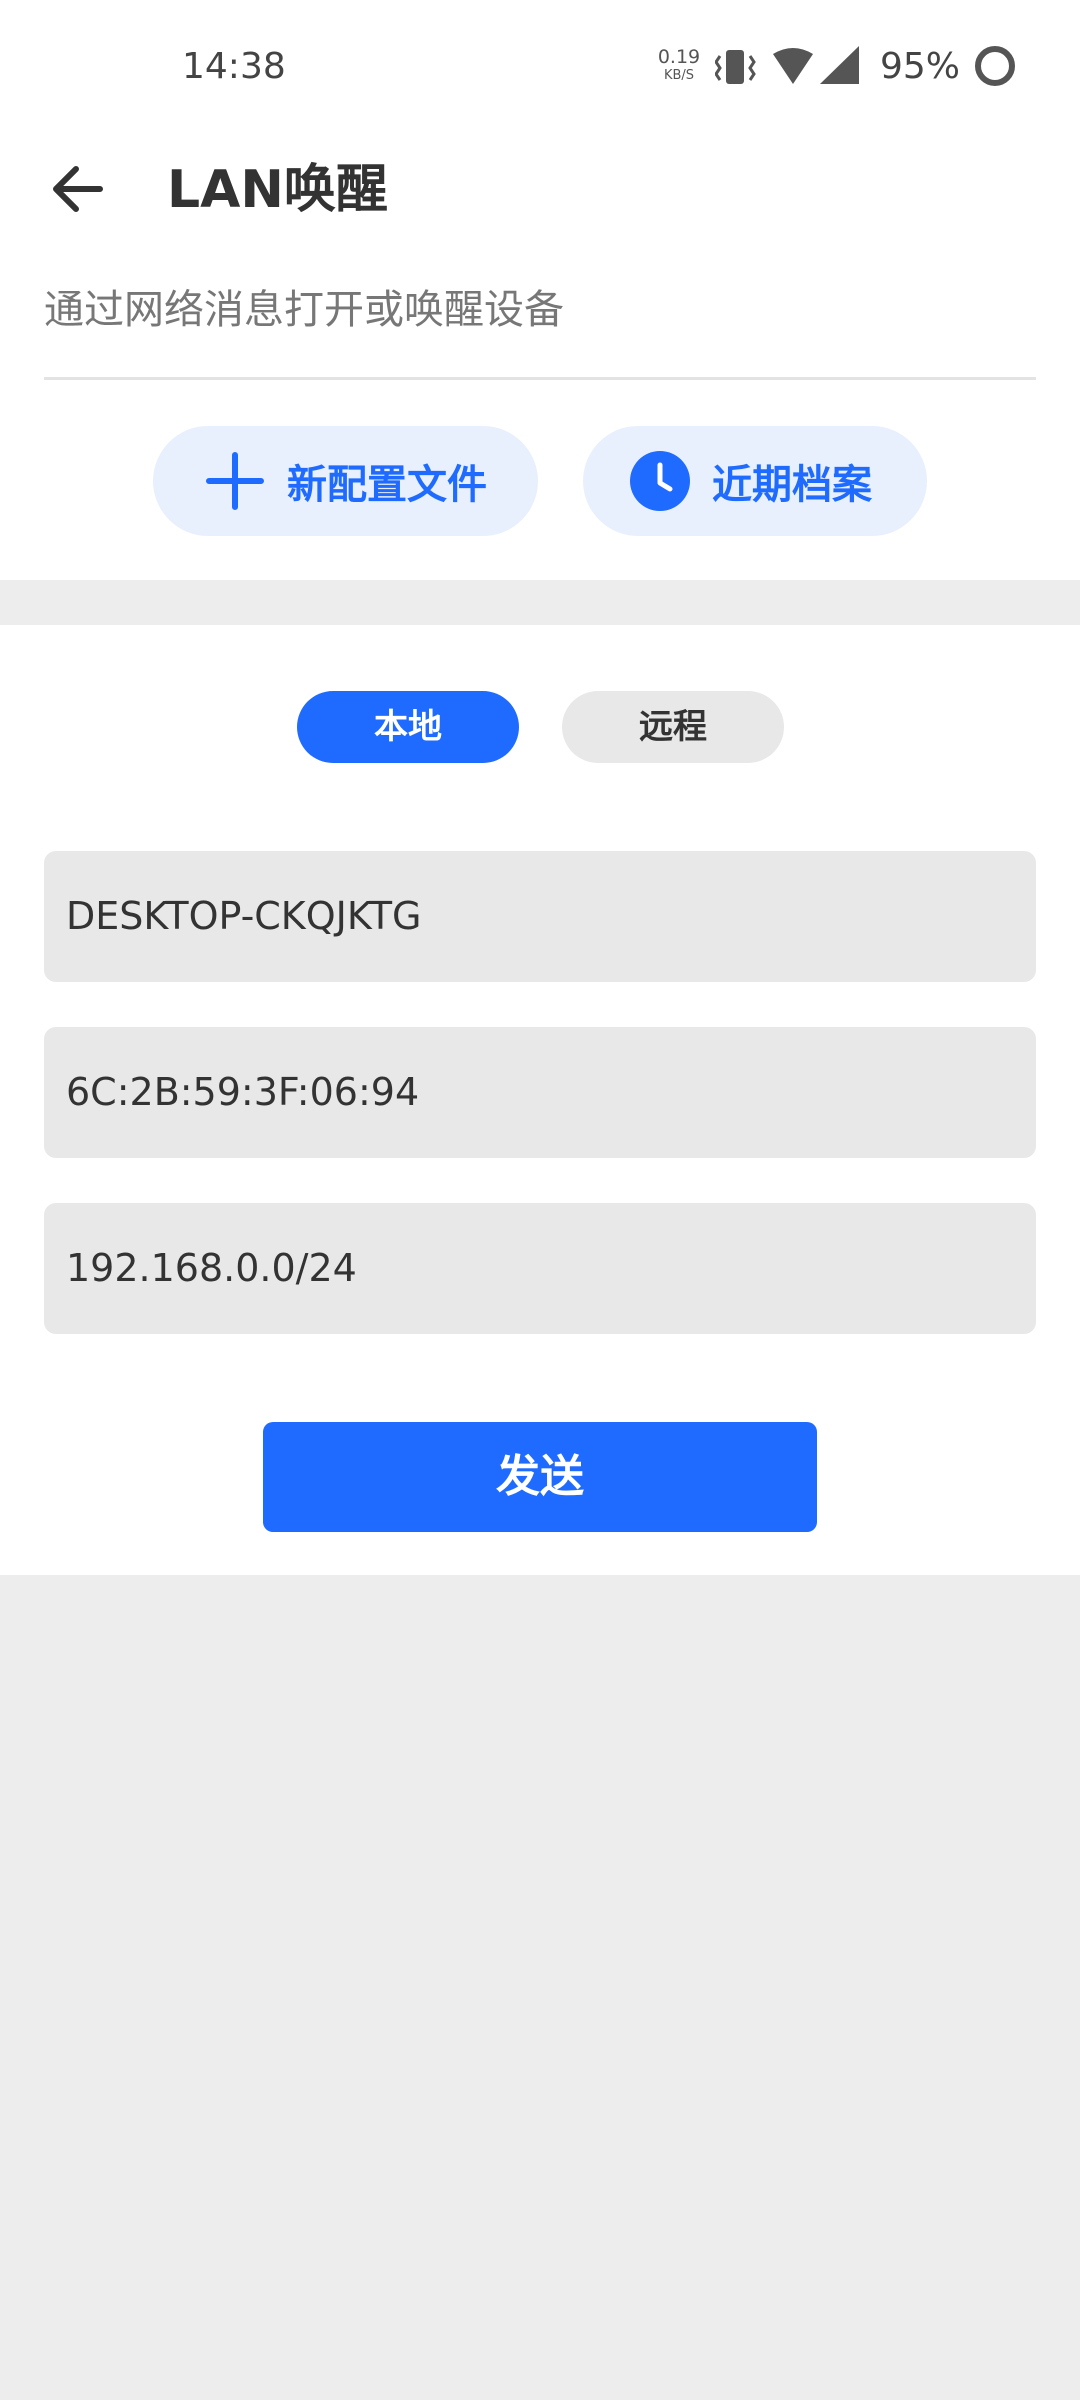 This screenshot has width=1080, height=2400. Describe the element at coordinates (408, 727) in the screenshot. I see `tab-local: 本地` at that location.